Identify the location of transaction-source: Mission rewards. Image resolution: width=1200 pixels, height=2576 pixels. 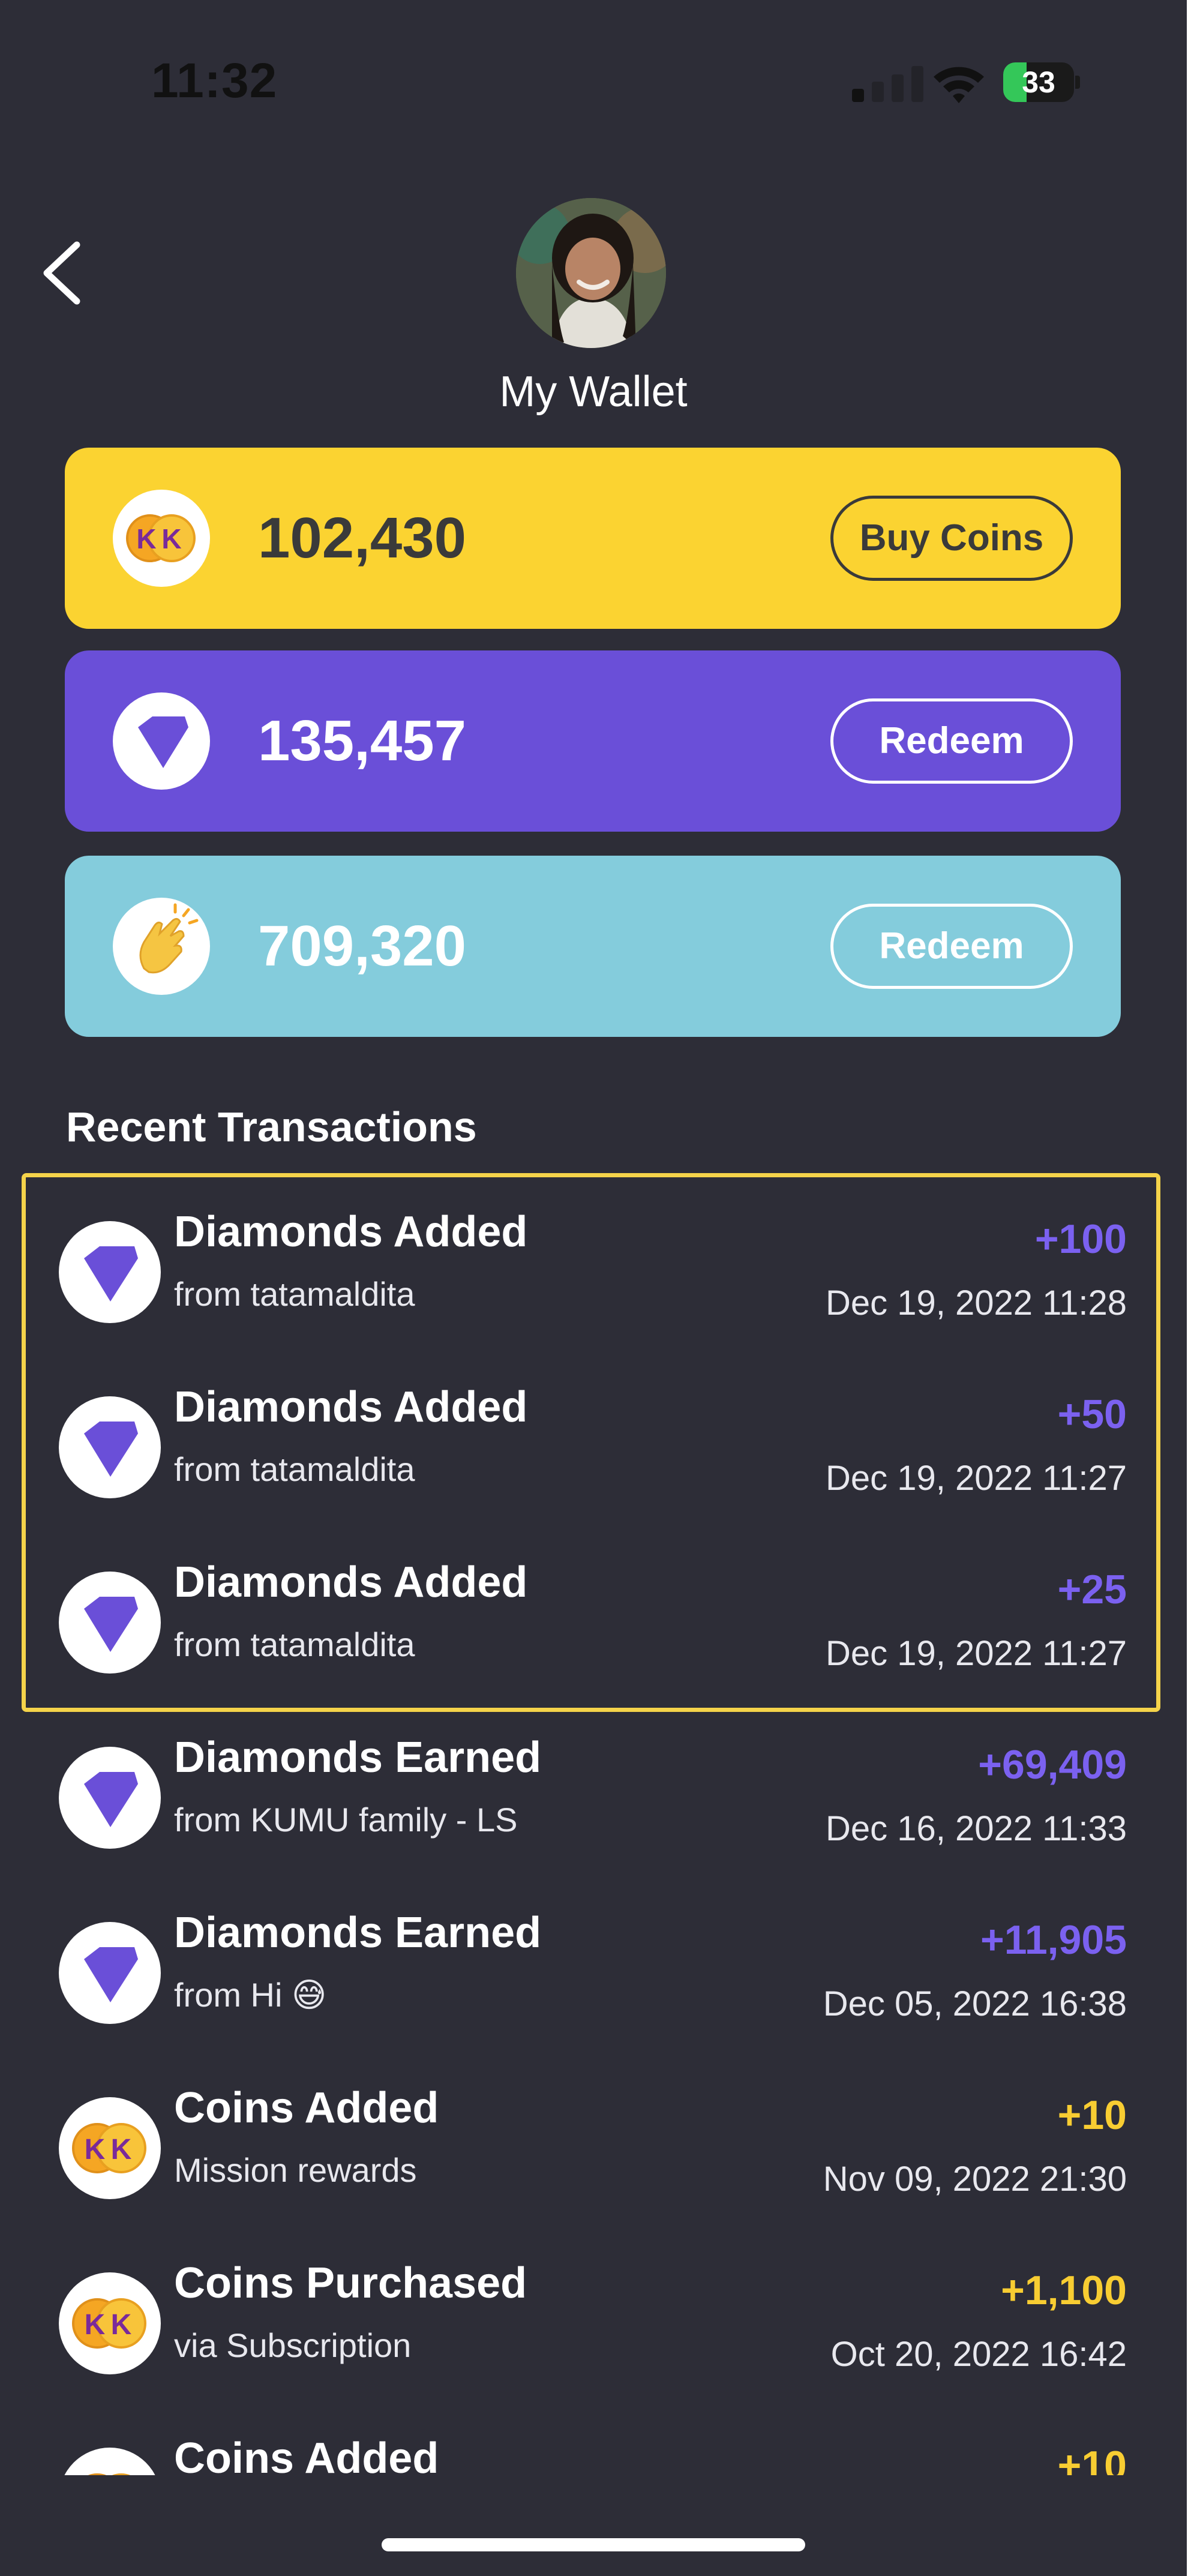
(295, 2170).